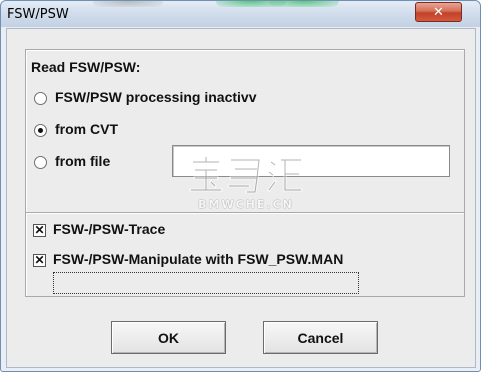 The height and width of the screenshot is (375, 486). Describe the element at coordinates (246, 204) in the screenshot. I see `watermark-subtext: BMWCHE.CN` at that location.